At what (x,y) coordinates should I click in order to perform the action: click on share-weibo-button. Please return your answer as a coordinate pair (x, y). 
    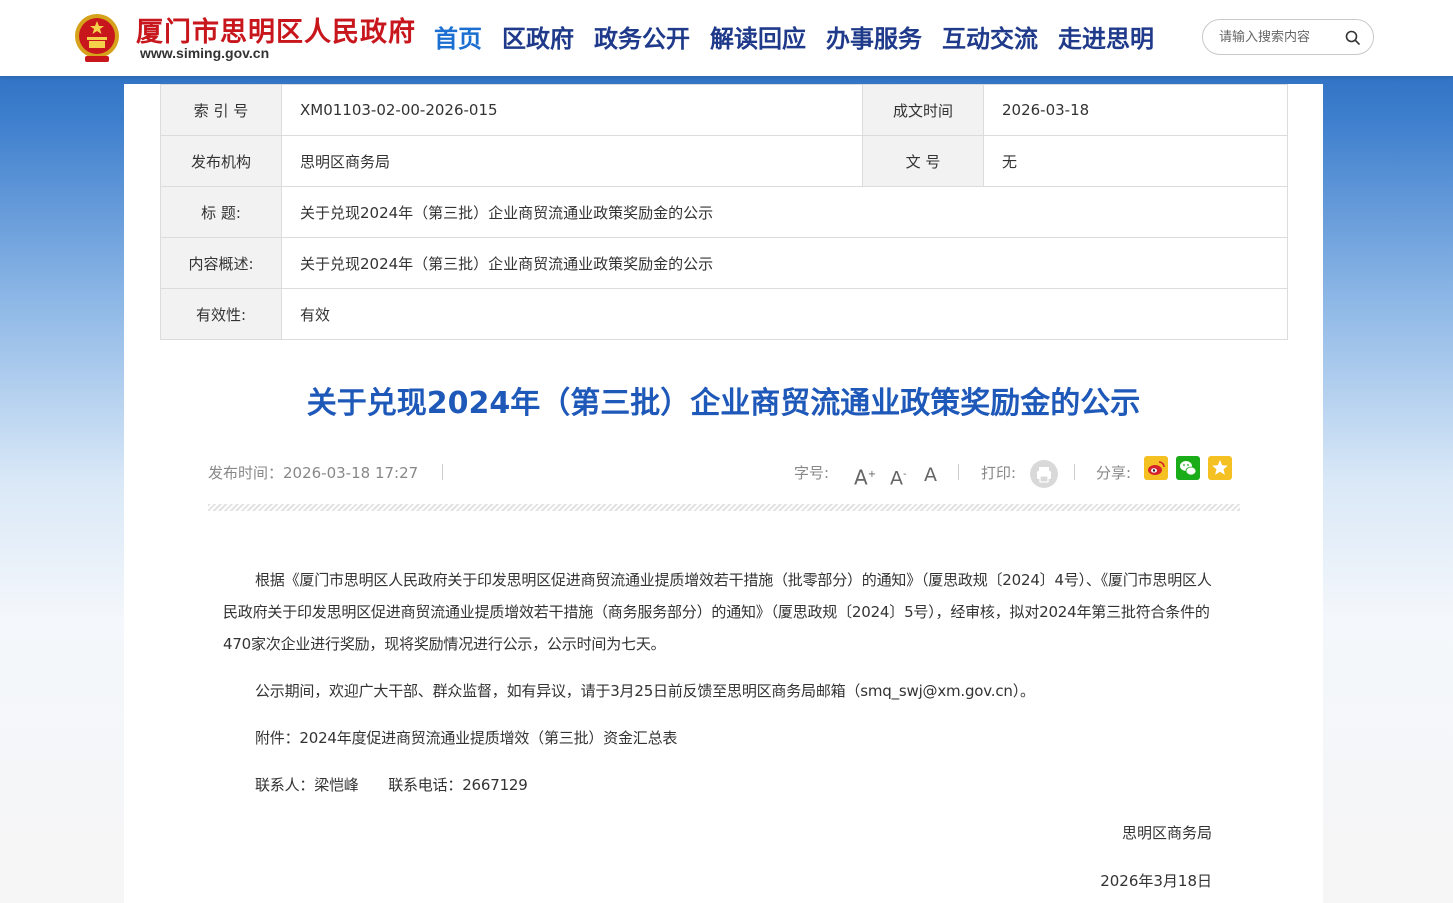
    Looking at the image, I should click on (1156, 468).